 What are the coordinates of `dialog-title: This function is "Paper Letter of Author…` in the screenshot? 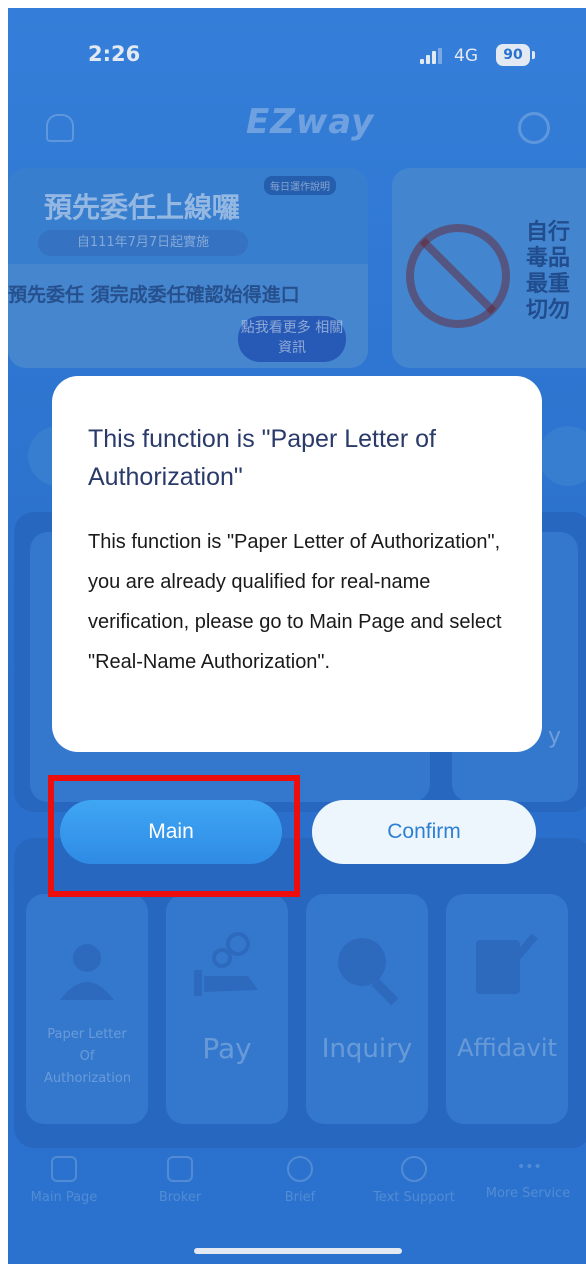 It's located at (262, 458).